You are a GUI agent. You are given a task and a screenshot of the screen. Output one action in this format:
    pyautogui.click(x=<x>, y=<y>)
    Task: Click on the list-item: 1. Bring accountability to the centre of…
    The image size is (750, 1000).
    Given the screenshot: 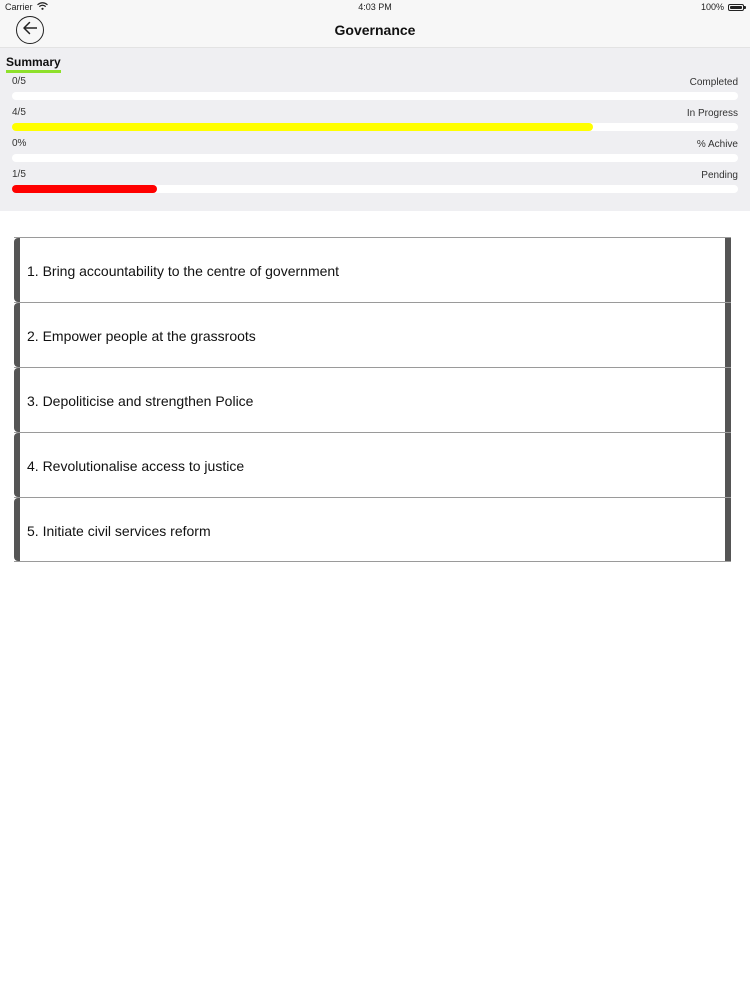 What is the action you would take?
    pyautogui.click(x=372, y=269)
    